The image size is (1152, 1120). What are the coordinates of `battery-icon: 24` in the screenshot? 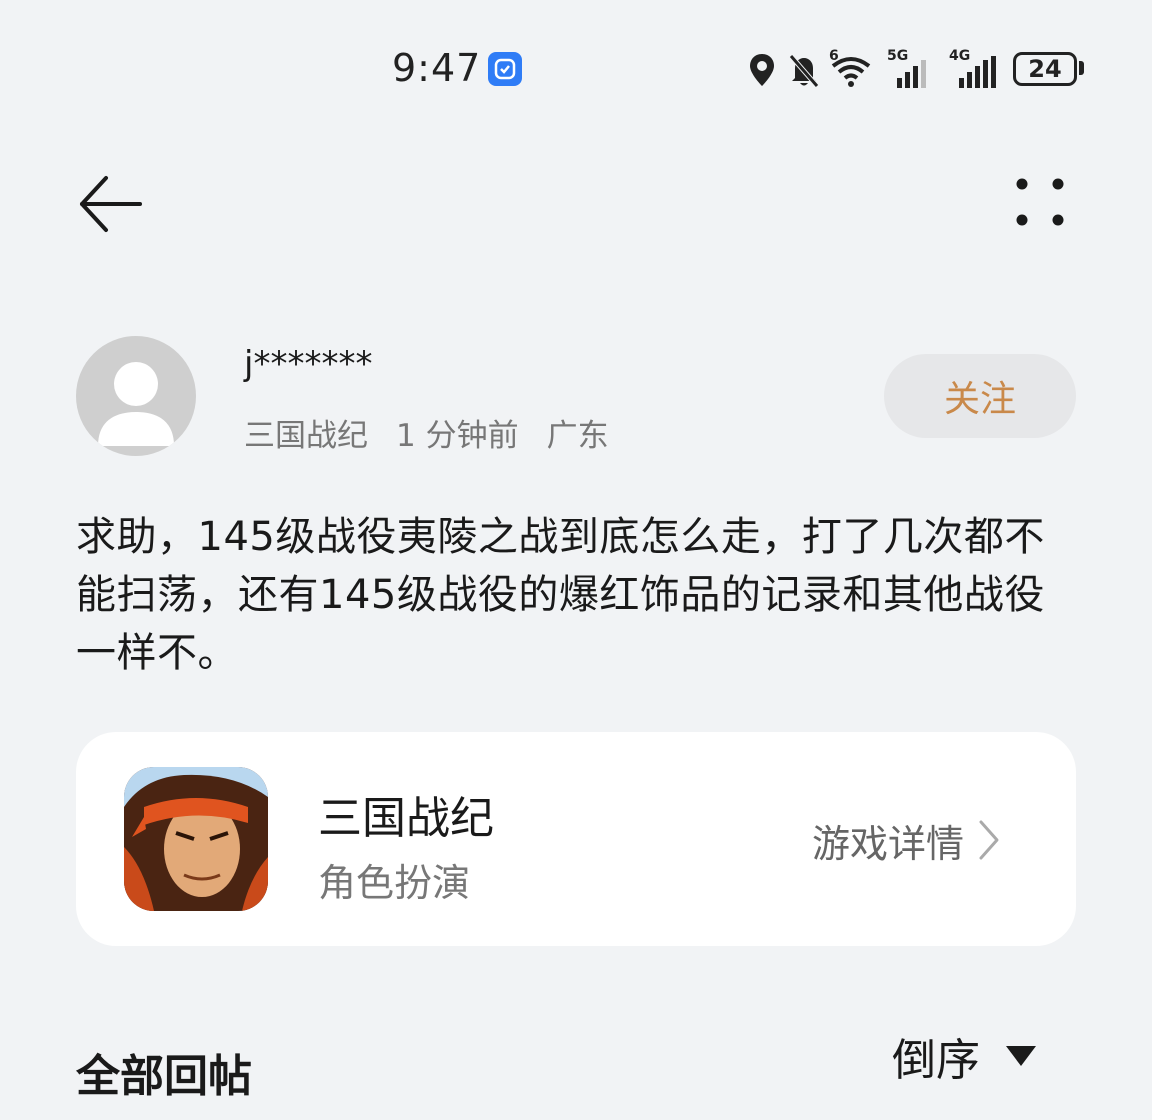 It's located at (1045, 69).